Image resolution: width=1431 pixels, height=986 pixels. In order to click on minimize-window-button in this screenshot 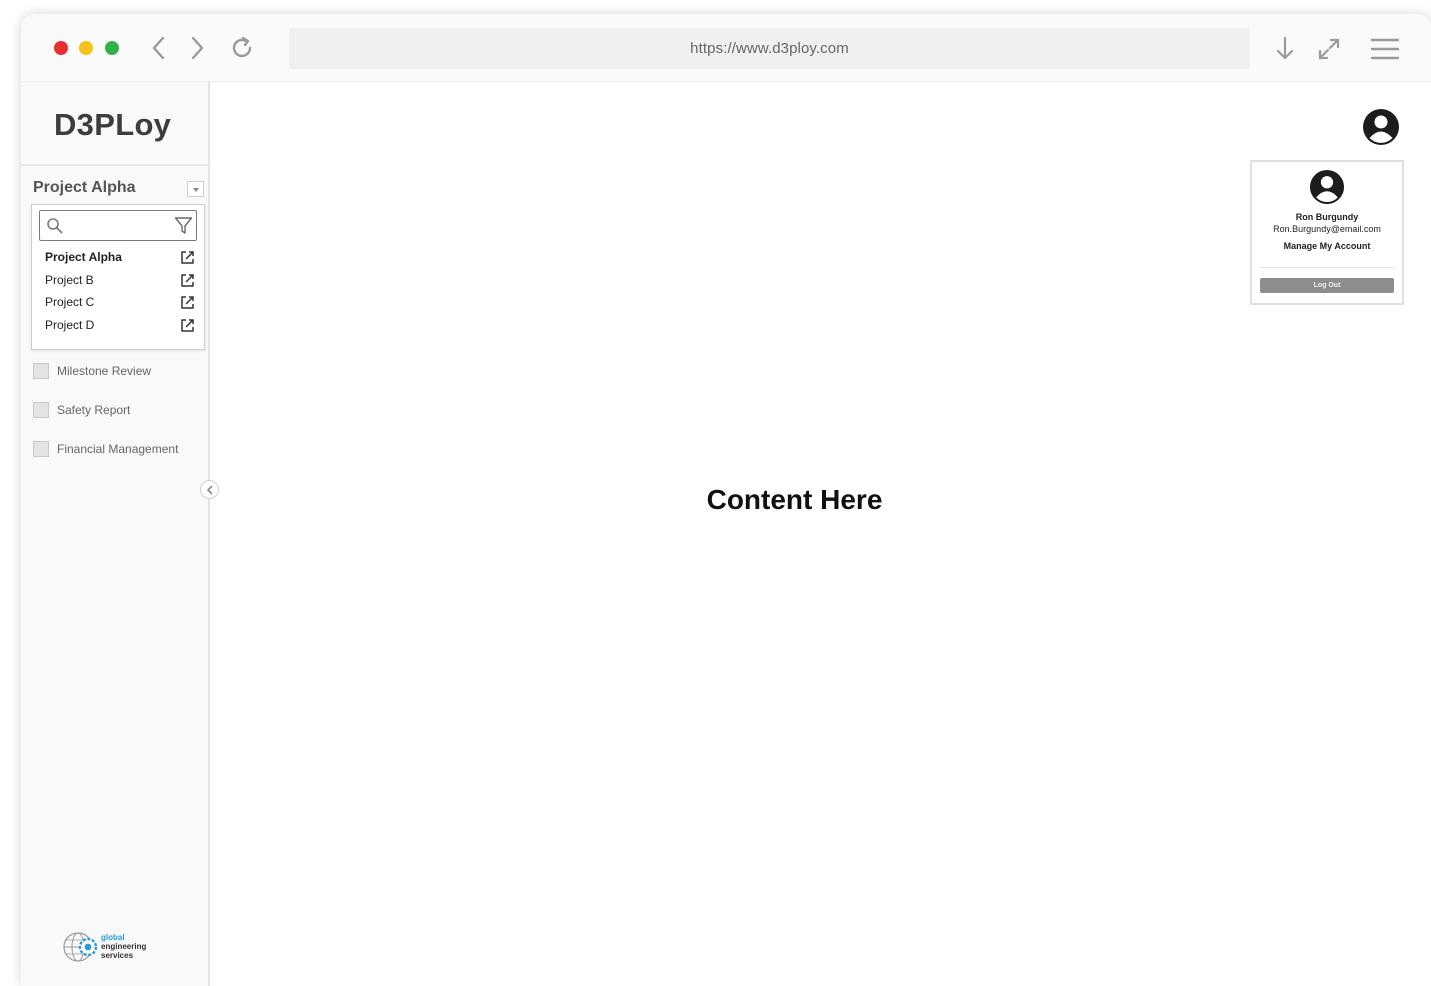, I will do `click(86, 48)`.